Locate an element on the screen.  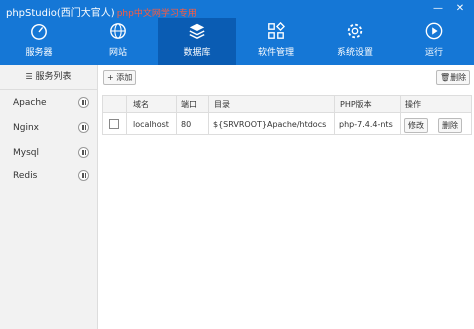
delete-button: 🗑删除 is located at coordinates (453, 77).